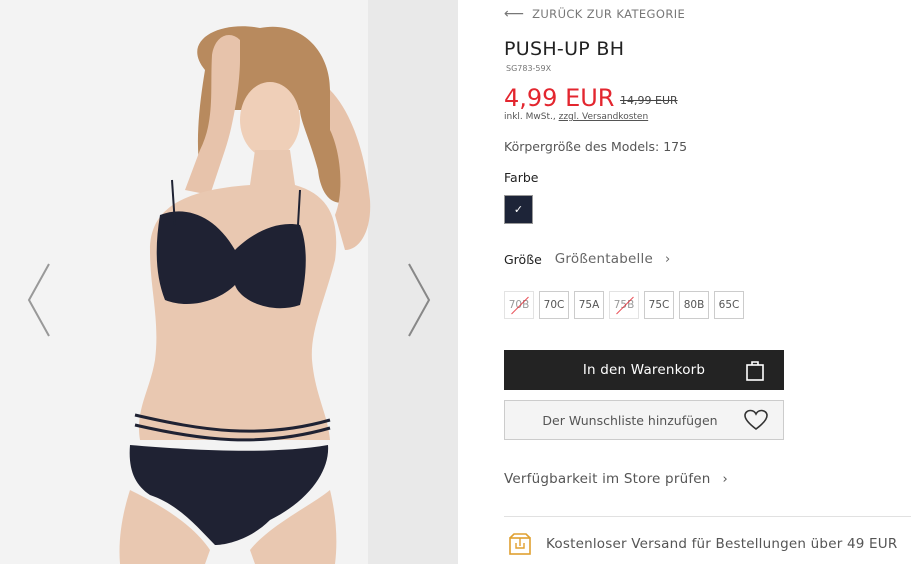 This screenshot has height=564, width=911. I want to click on add-to-cart-label: In den Warenkorb, so click(644, 370).